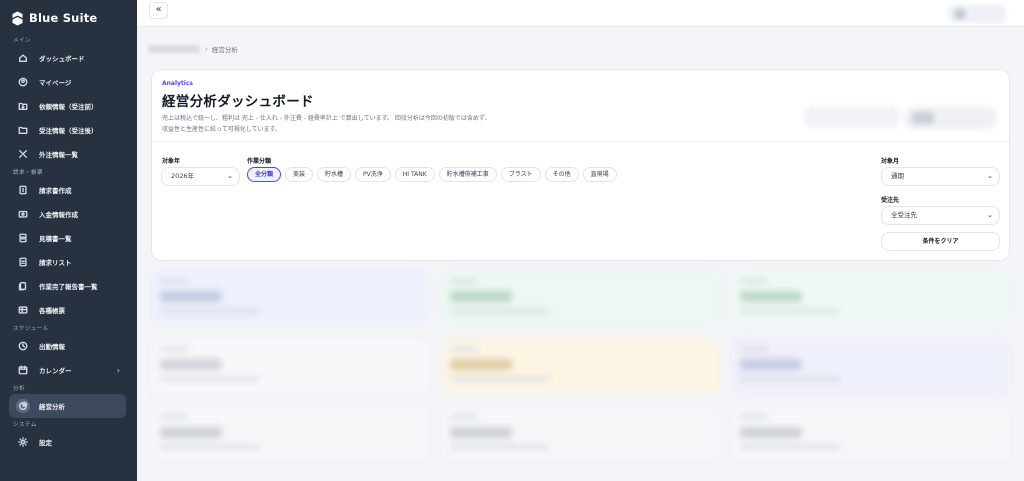 The image size is (1024, 481). I want to click on chevron-right-icon: ›, so click(118, 370).